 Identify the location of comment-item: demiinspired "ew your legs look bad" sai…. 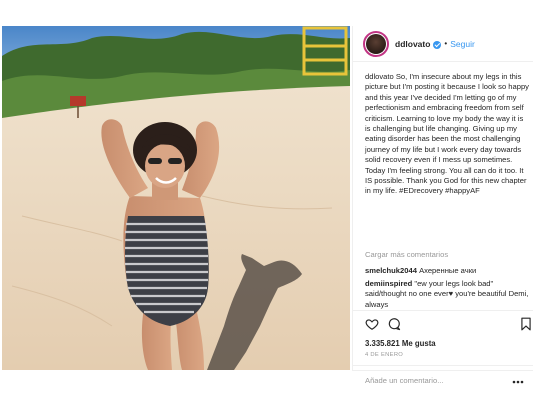
(447, 294).